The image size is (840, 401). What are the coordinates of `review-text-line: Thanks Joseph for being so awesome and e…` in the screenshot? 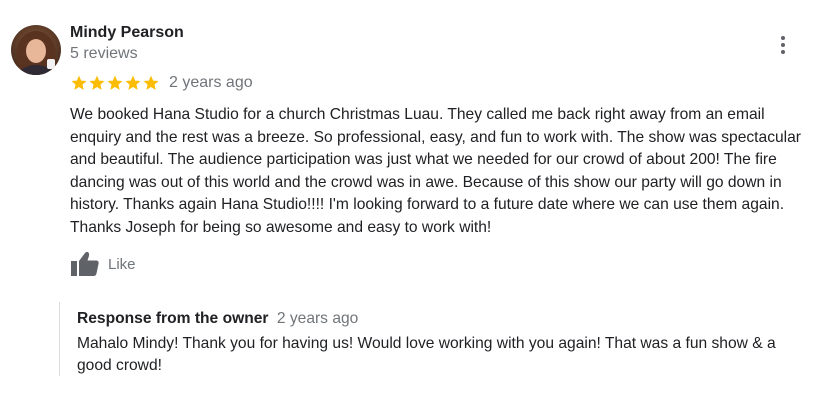 It's located at (281, 227).